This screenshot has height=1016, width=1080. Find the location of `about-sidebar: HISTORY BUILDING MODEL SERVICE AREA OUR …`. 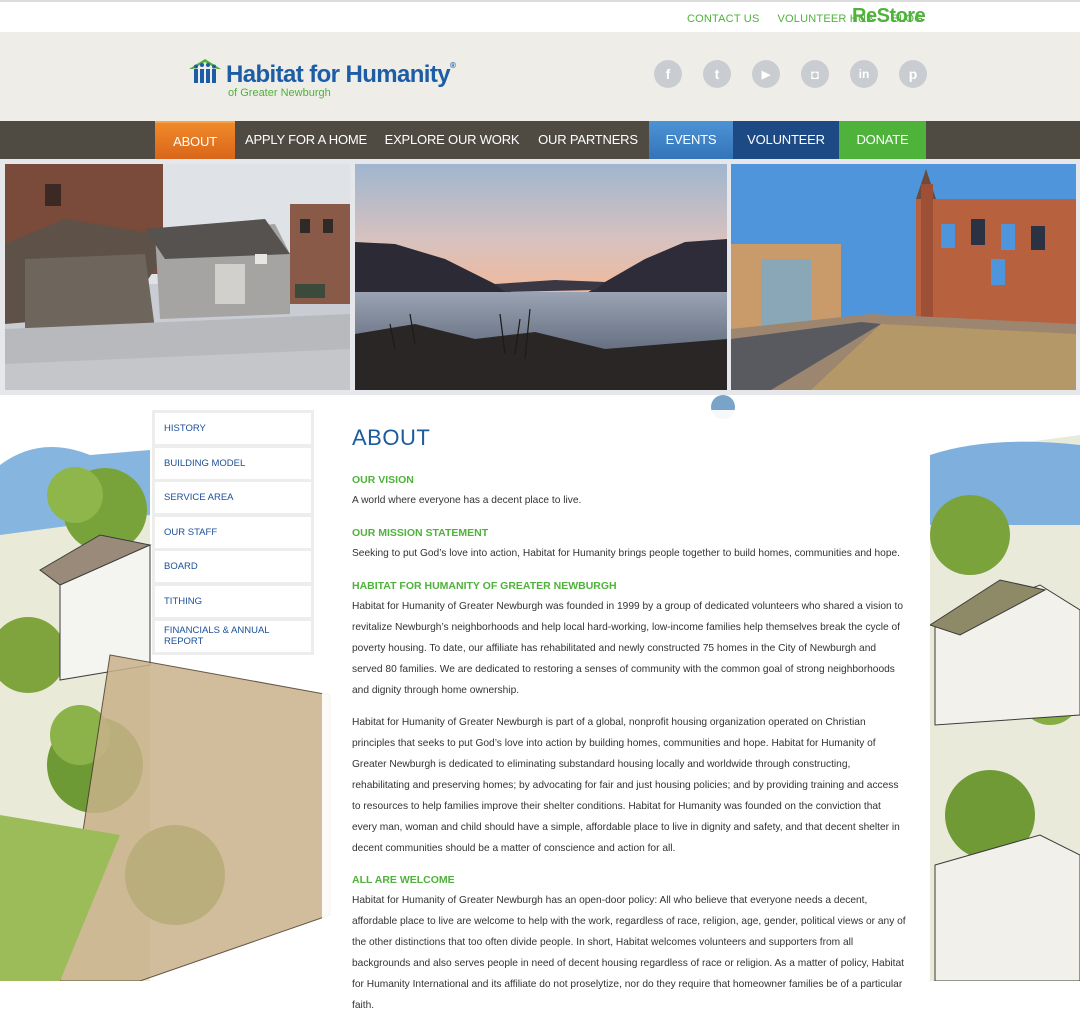

about-sidebar: HISTORY BUILDING MODEL SERVICE AREA OUR … is located at coordinates (233, 532).